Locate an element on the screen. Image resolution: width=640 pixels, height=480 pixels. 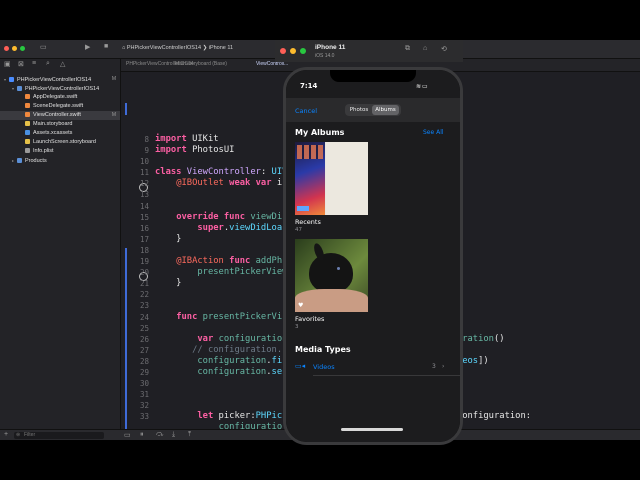
navigator-item: ▾ PHPickerViewControllerIOS14 M is located at coordinates (60, 79).